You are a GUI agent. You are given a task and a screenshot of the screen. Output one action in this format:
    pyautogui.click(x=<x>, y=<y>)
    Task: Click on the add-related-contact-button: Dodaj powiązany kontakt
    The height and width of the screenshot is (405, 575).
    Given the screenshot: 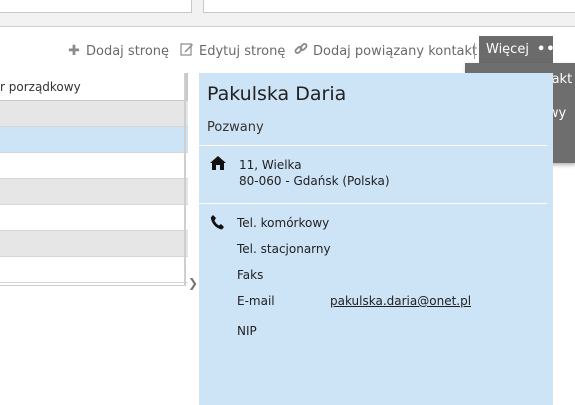 What is the action you would take?
    pyautogui.click(x=385, y=51)
    